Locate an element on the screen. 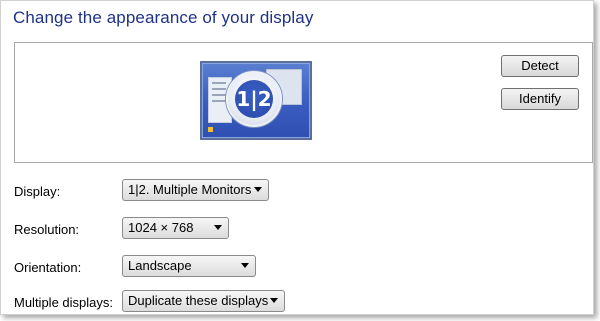 The height and width of the screenshot is (321, 600). orientation-dropdown: Landscape is located at coordinates (189, 266).